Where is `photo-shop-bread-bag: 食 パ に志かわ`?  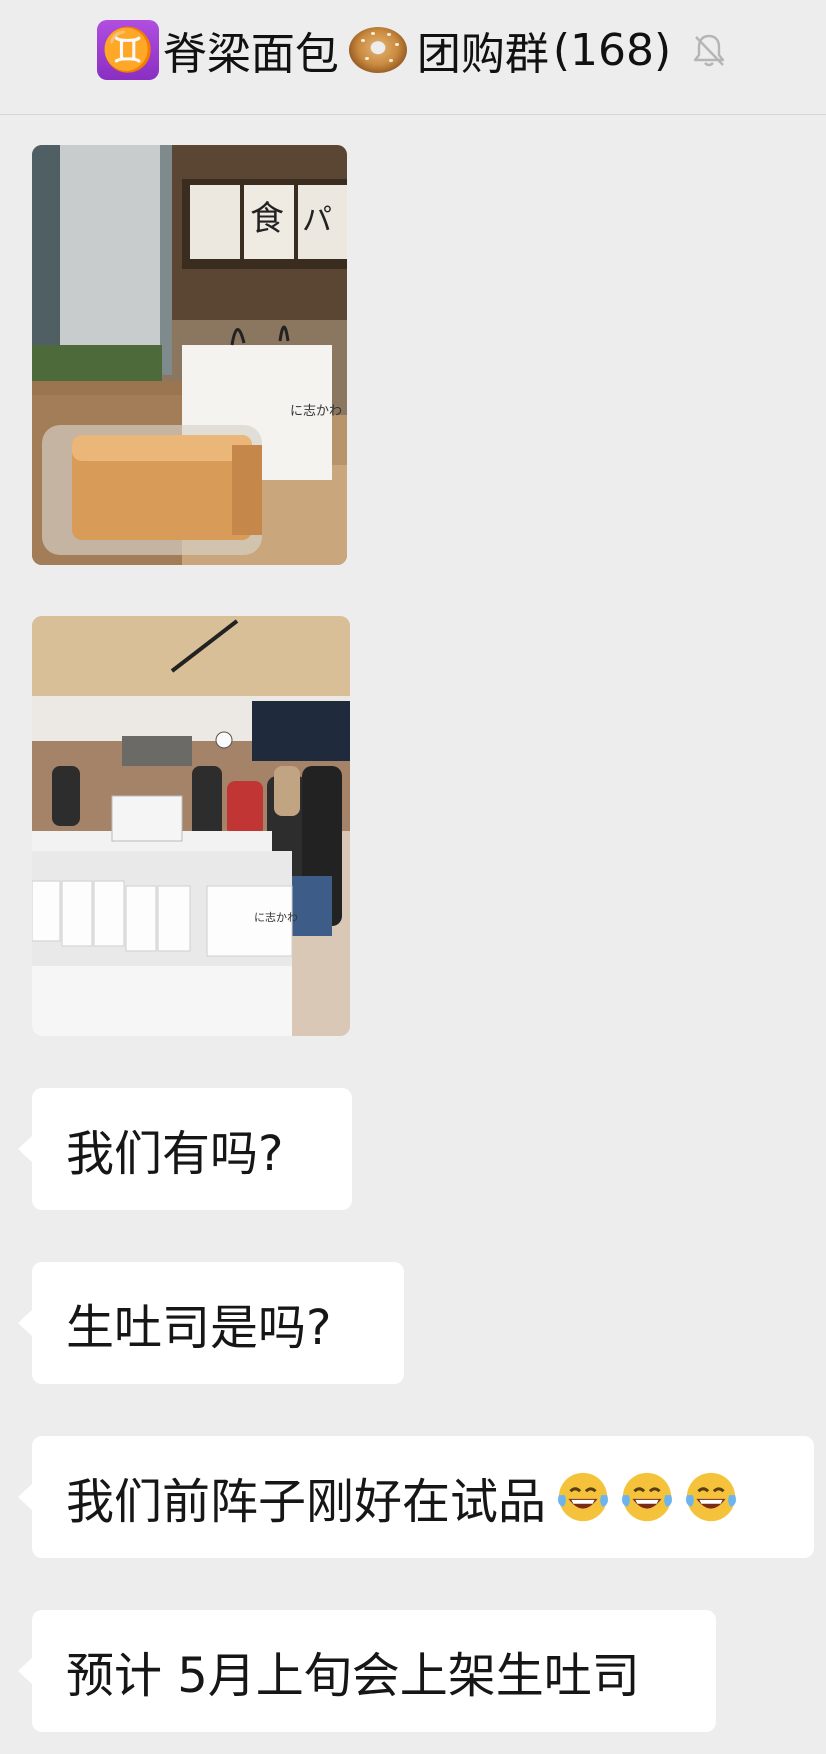
photo-shop-bread-bag: 食 パ に志かわ is located at coordinates (189, 355).